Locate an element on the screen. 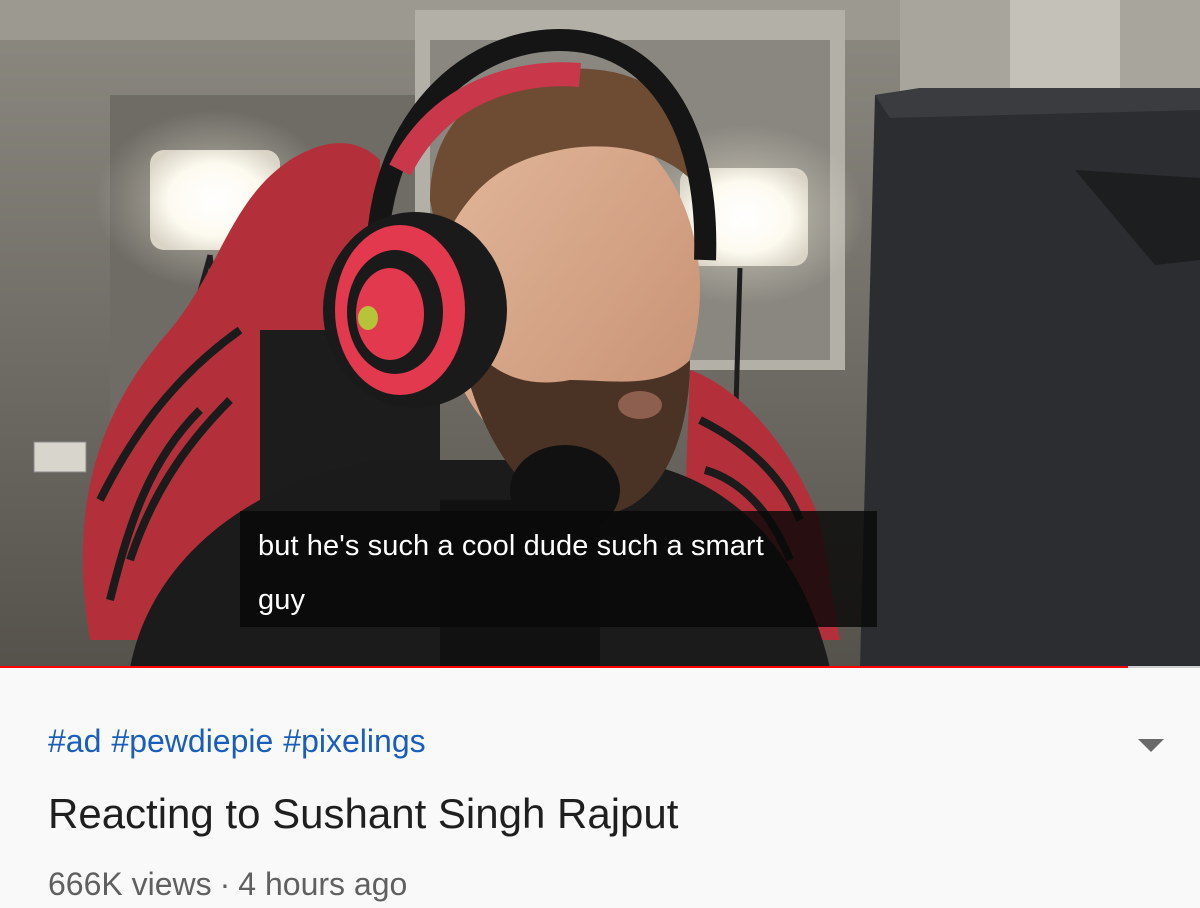  video-title: Reacting to Sushant Singh Rajput is located at coordinates (363, 814).